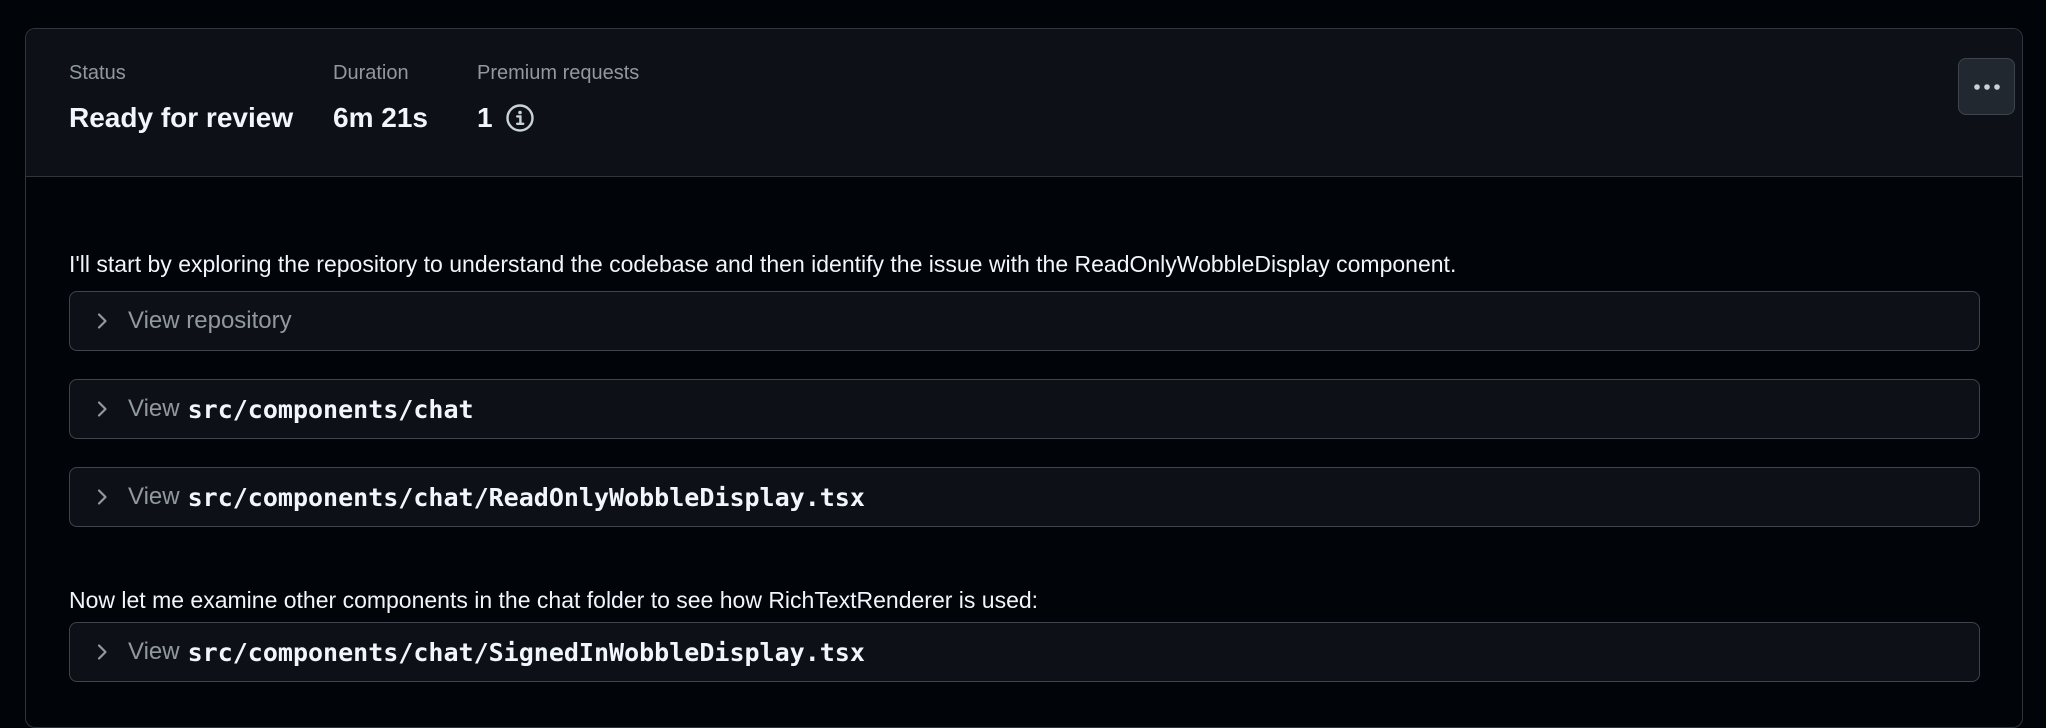 This screenshot has height=728, width=2046. I want to click on kebab-horizontal-icon, so click(1986, 86).